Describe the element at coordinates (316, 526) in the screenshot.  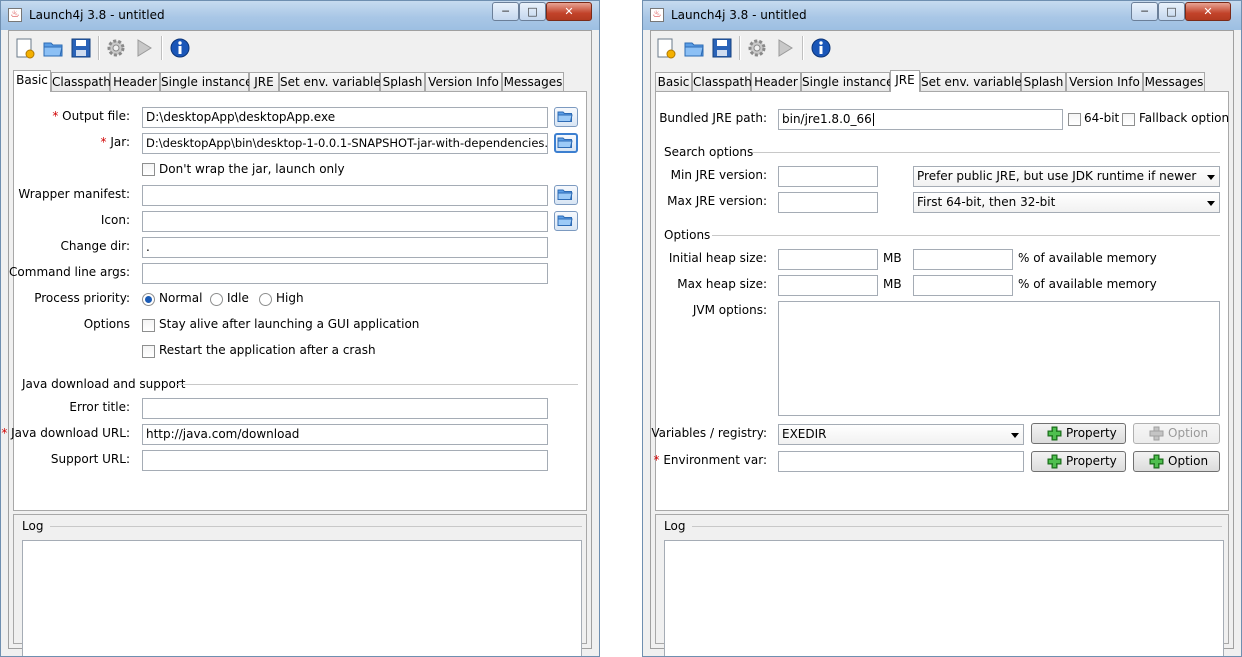
I see `log-divider` at that location.